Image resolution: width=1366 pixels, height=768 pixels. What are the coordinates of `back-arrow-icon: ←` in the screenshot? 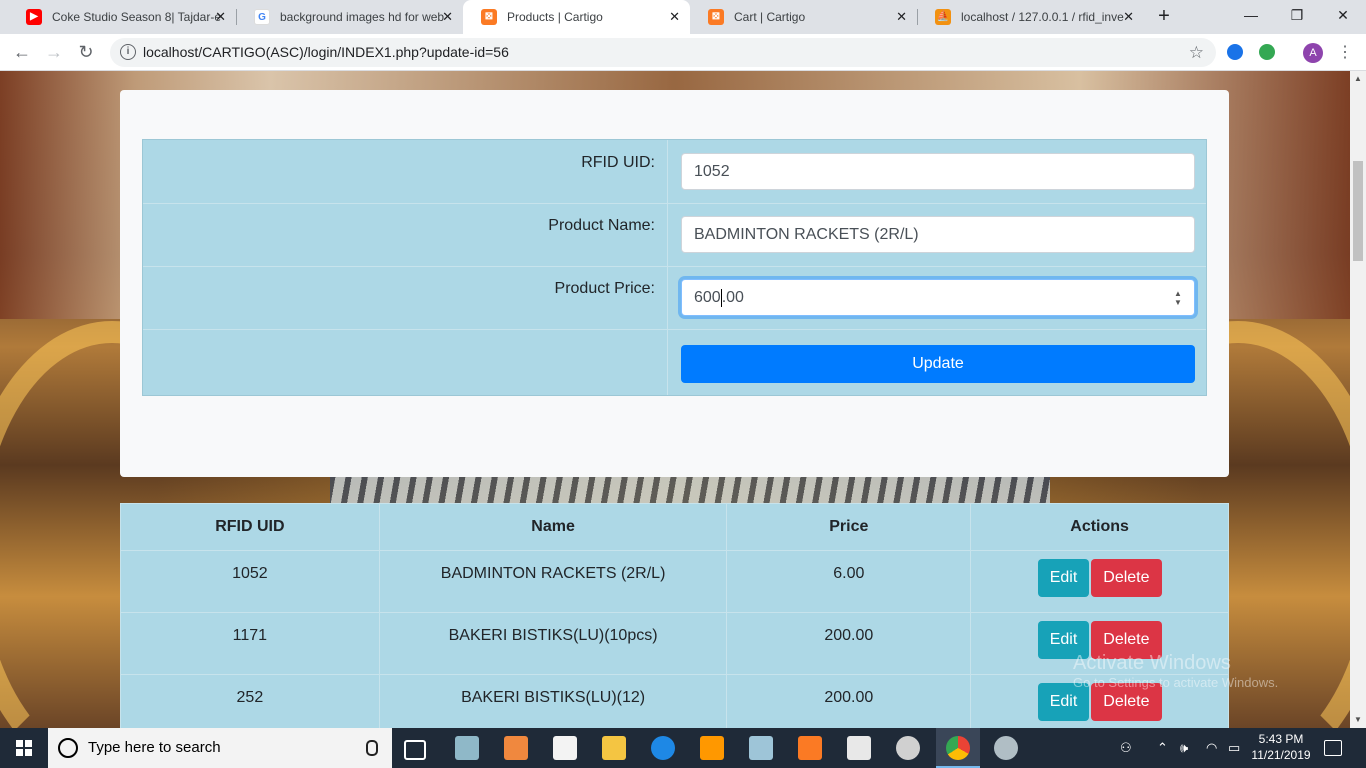 It's located at (22, 52).